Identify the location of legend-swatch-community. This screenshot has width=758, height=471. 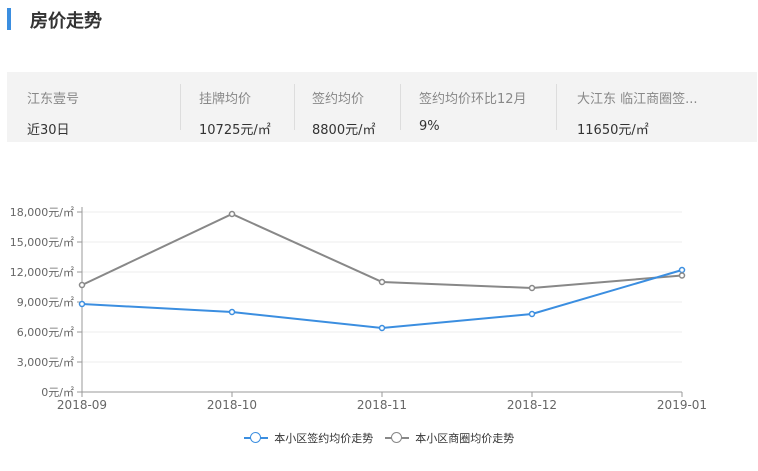
(255, 438).